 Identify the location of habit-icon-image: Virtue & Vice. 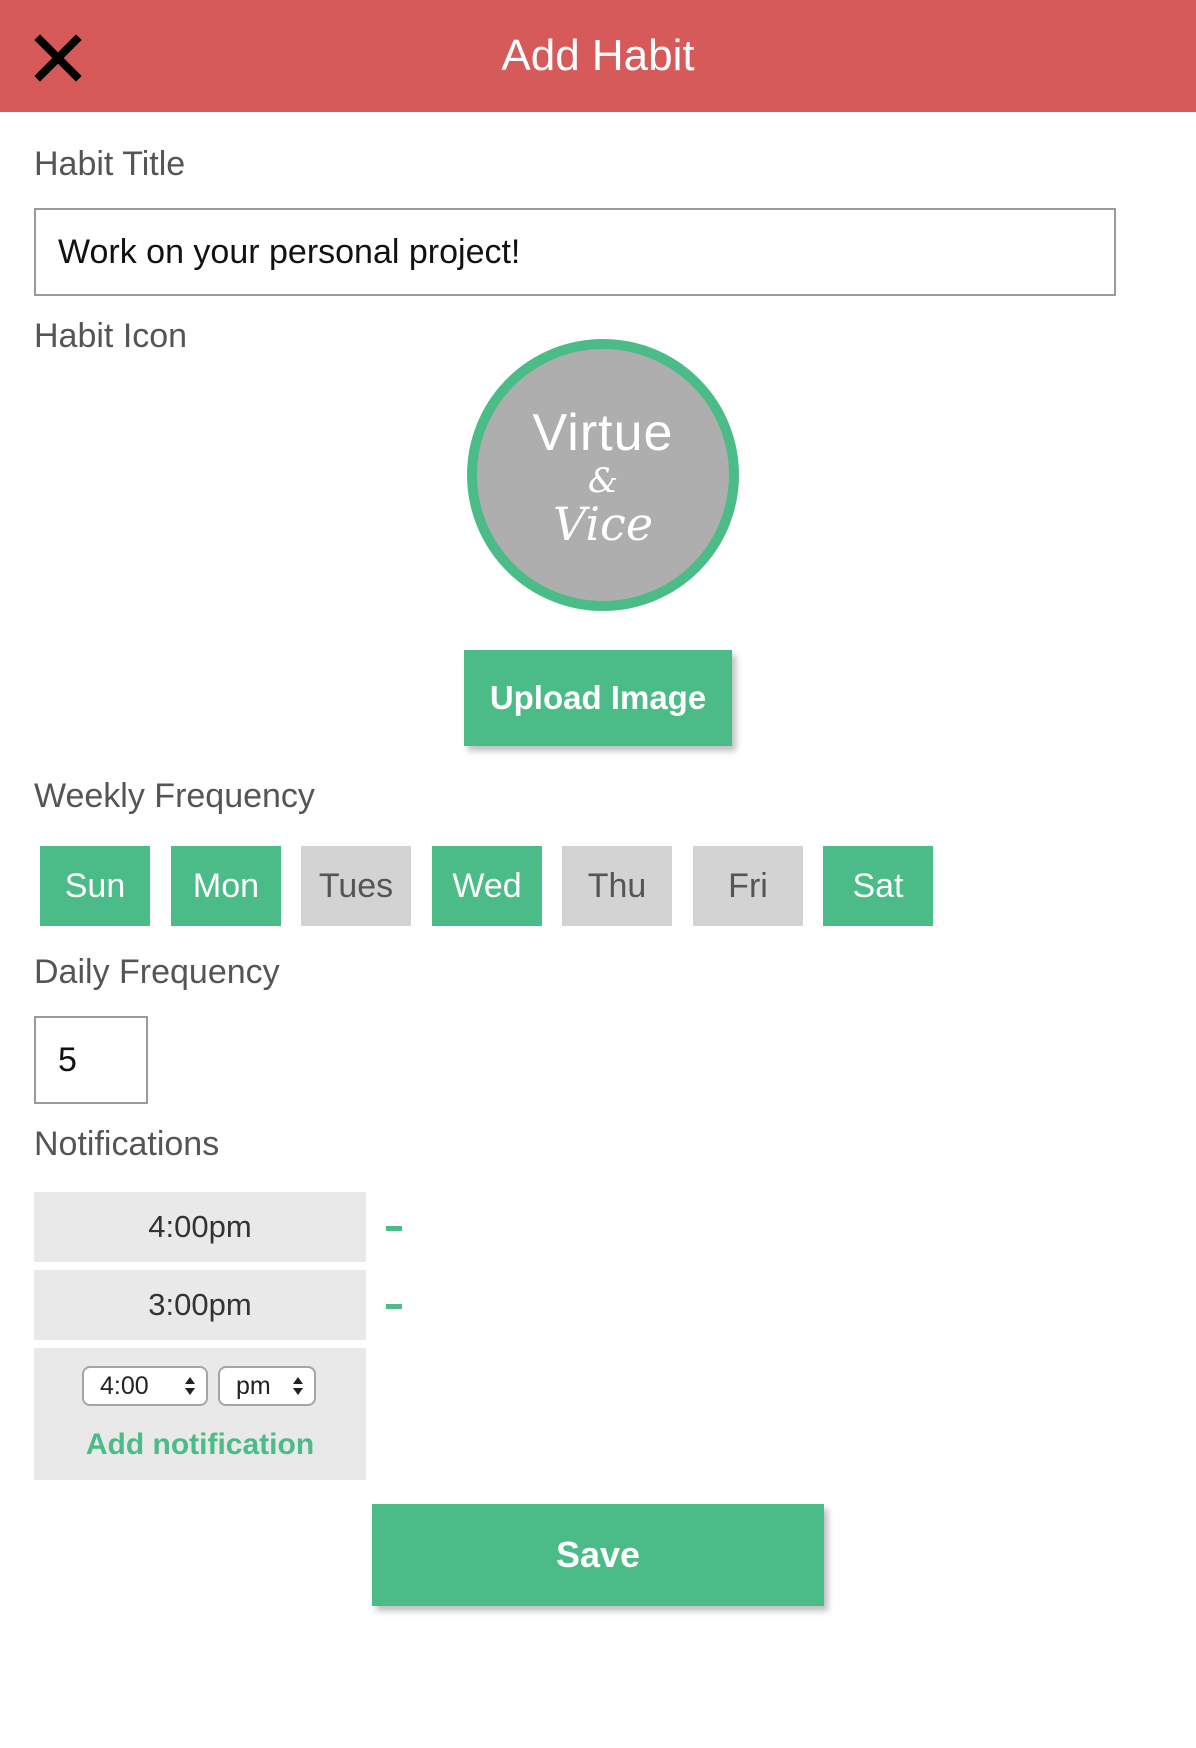
(603, 475).